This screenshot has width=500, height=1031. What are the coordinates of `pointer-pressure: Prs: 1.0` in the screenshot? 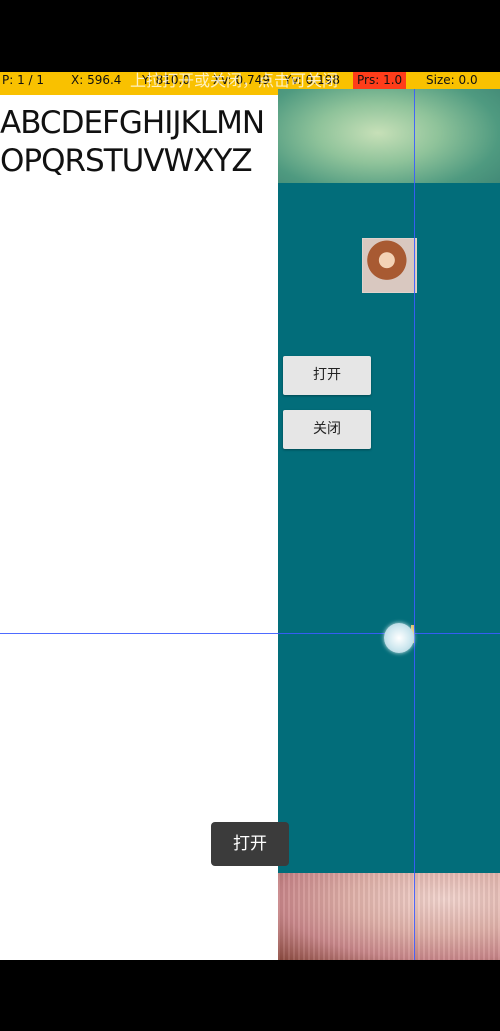 It's located at (380, 80).